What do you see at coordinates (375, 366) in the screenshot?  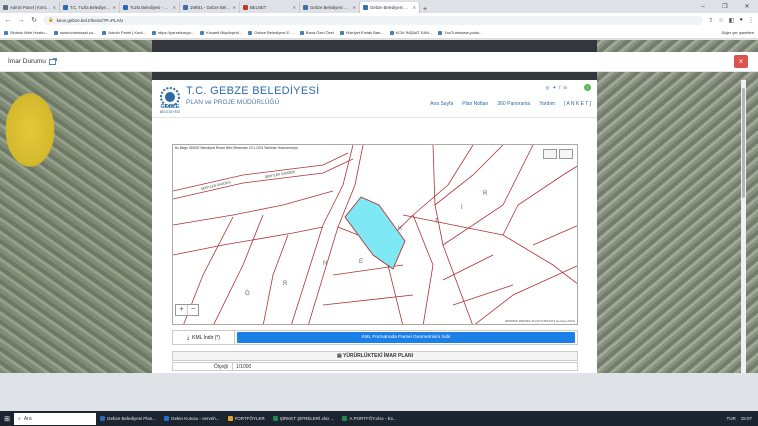 I see `plan-row: Ölçeği 1/1000` at bounding box center [375, 366].